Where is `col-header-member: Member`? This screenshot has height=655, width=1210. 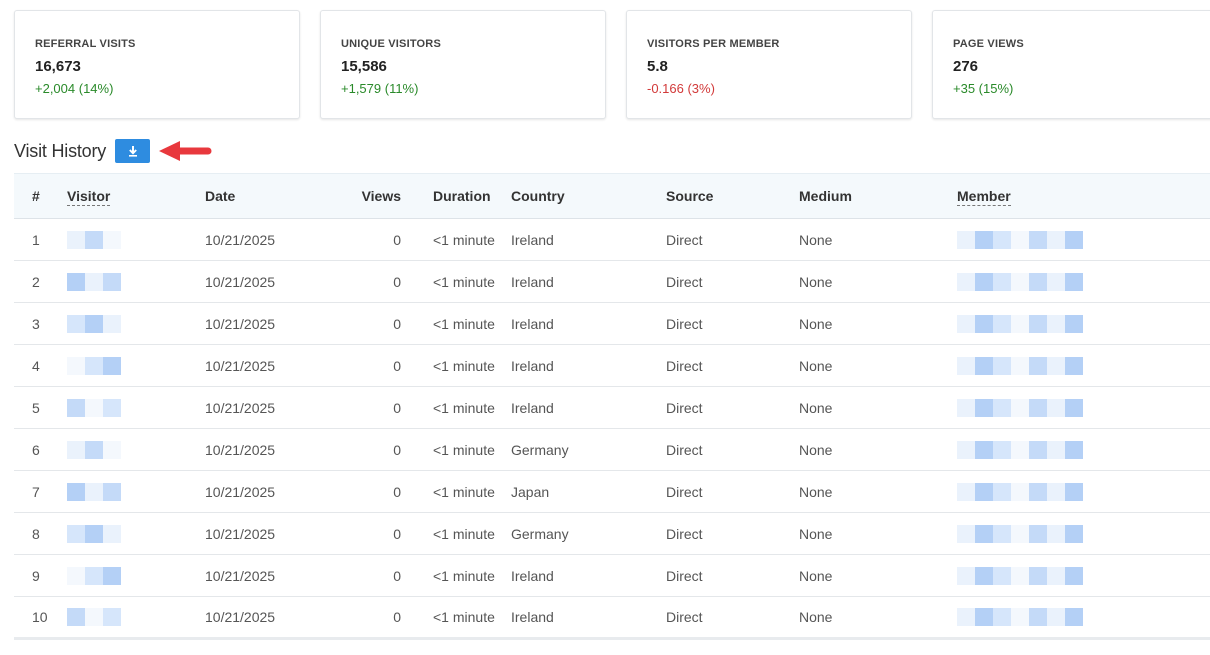
col-header-member: Member is located at coordinates (1081, 196).